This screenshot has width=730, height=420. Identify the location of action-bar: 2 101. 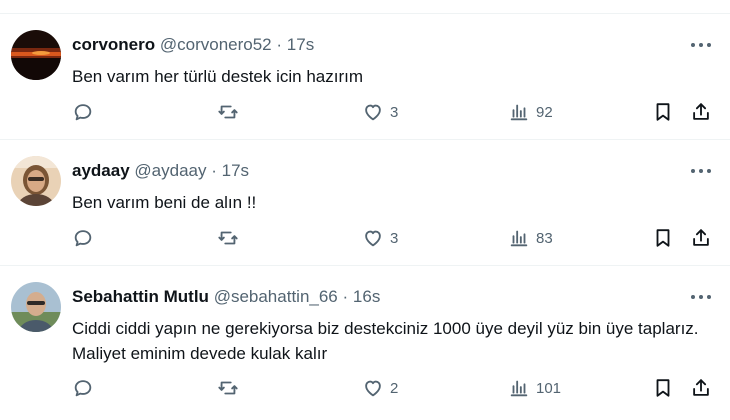
(397, 388).